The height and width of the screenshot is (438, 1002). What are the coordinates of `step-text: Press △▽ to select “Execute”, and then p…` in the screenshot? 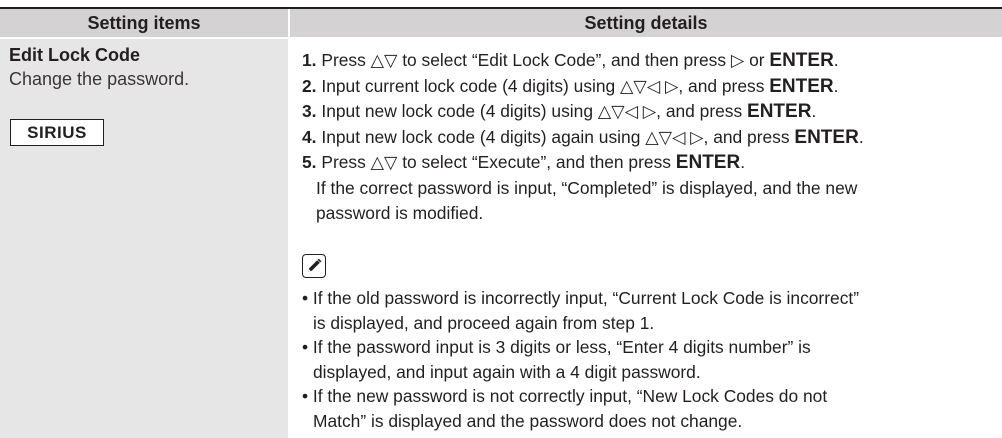 It's located at (498, 162).